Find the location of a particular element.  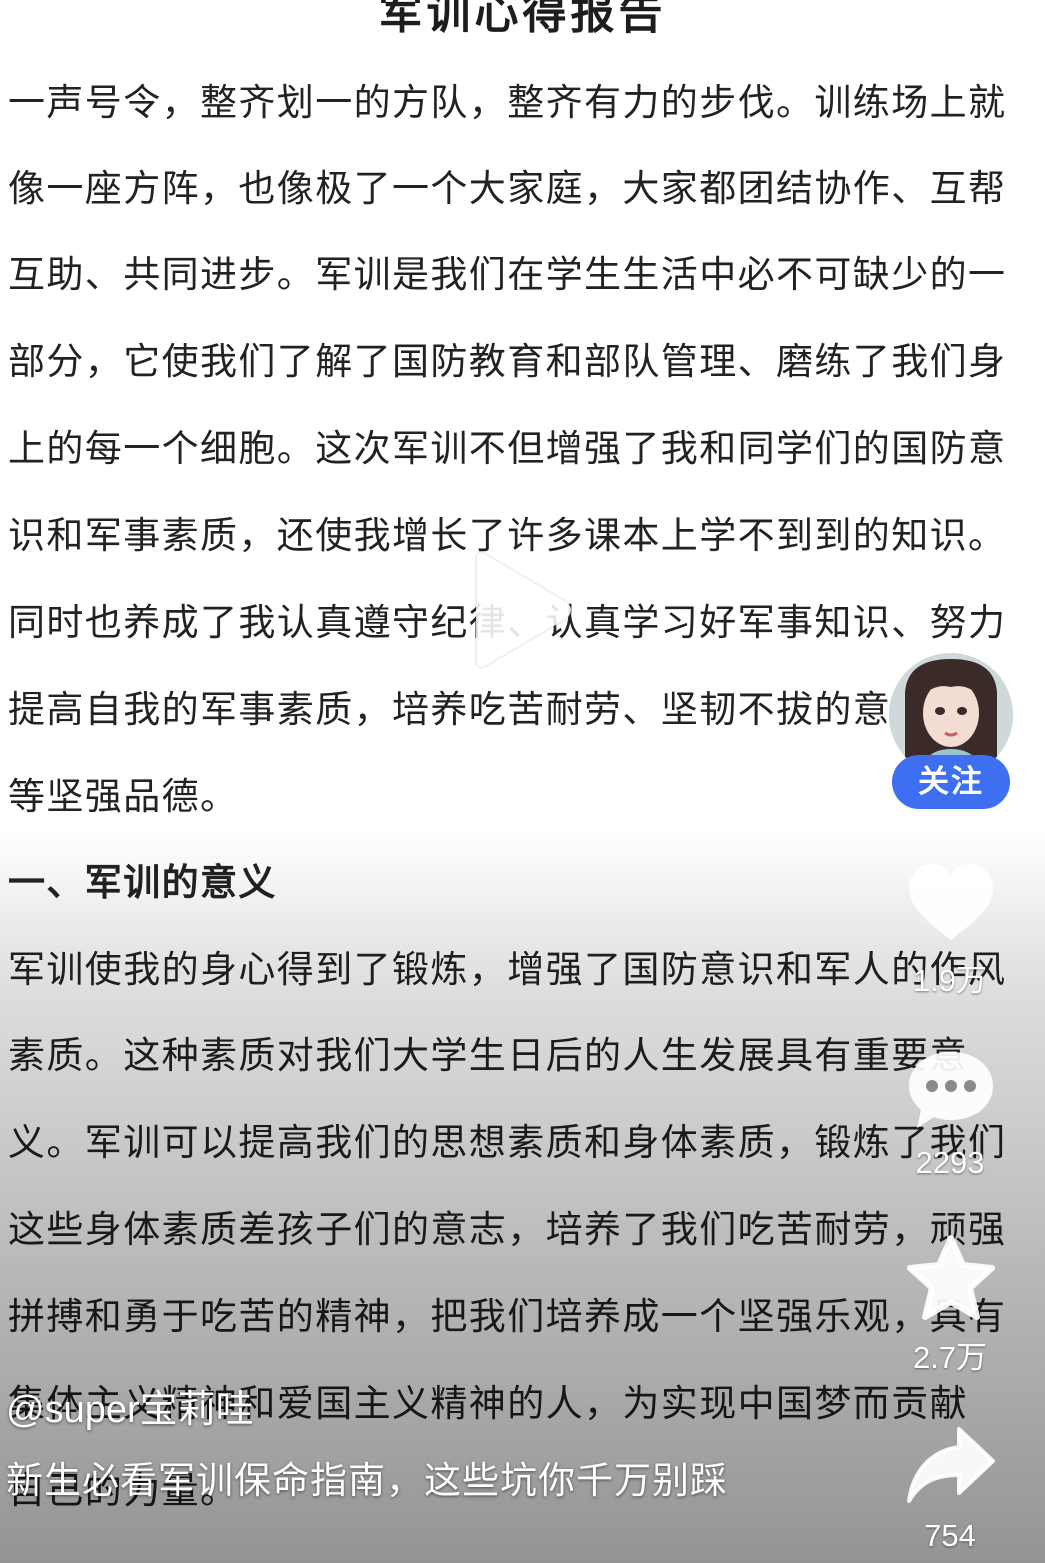

document-line: 军训使我的身心得到了锻炼，增强了国防意识和军人的作风 is located at coordinates (507, 969).